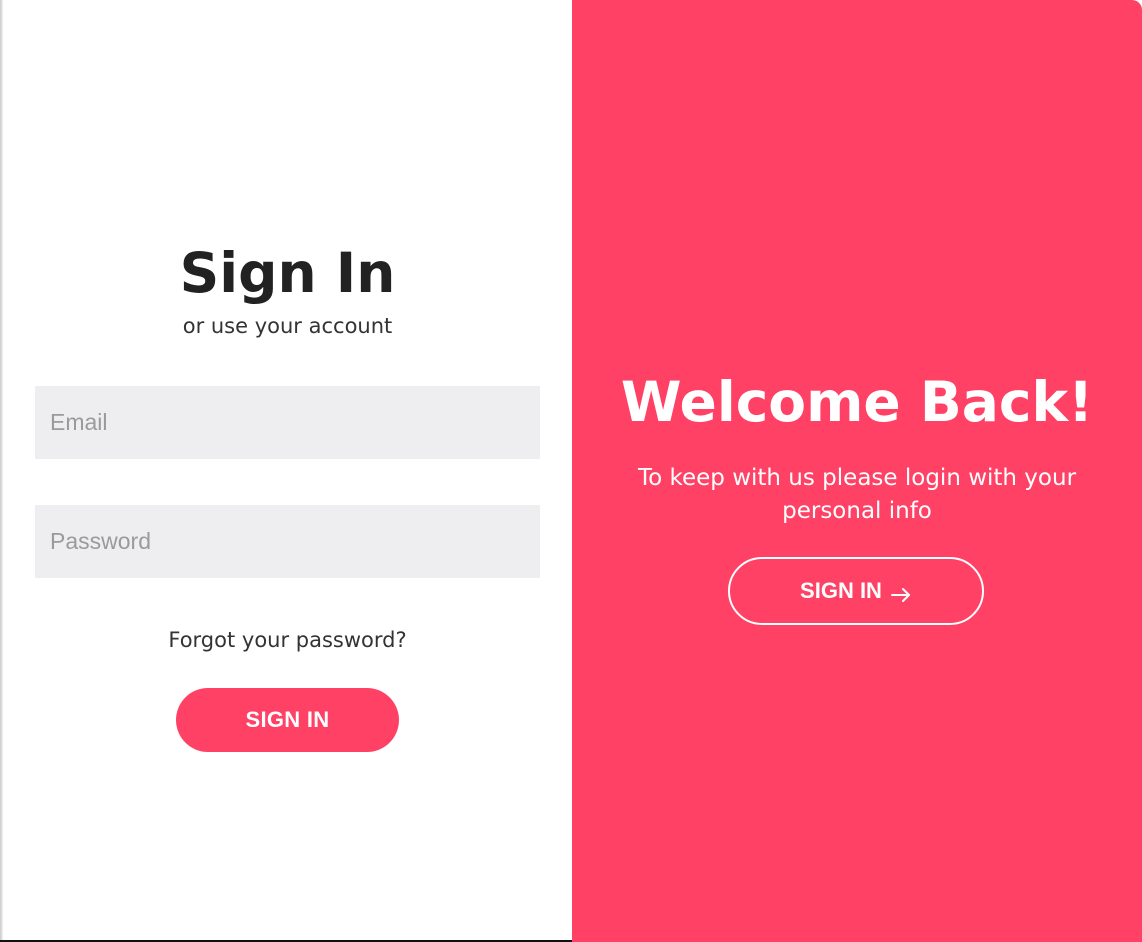 The height and width of the screenshot is (942, 1142). I want to click on overlay-sign-in-label: SIGN IN, so click(841, 590).